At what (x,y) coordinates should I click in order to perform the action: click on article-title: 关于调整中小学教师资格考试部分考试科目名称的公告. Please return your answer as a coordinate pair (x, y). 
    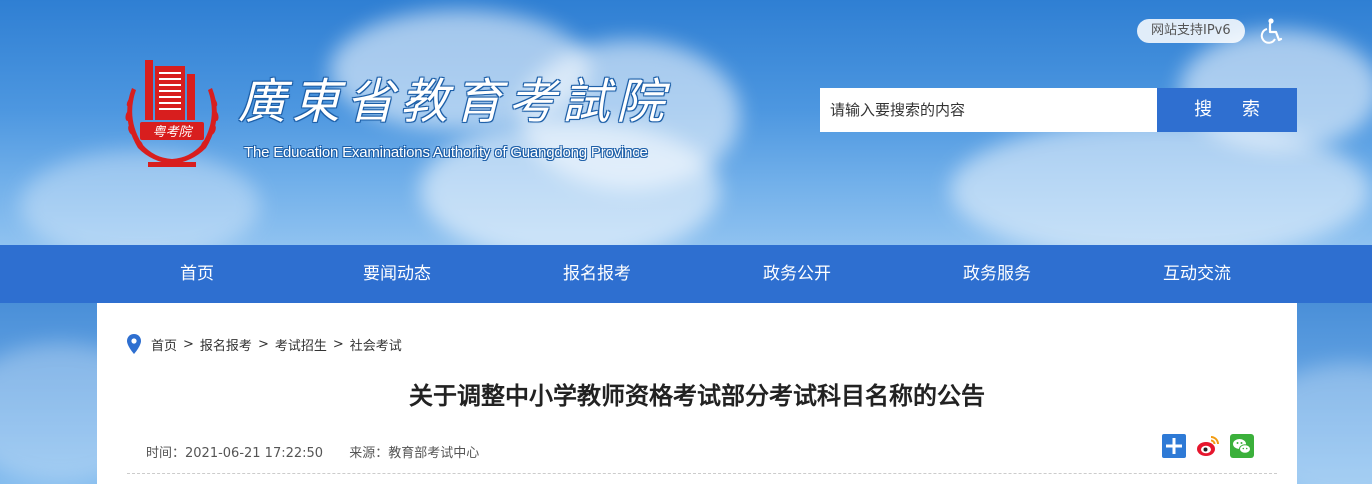
    Looking at the image, I should click on (697, 396).